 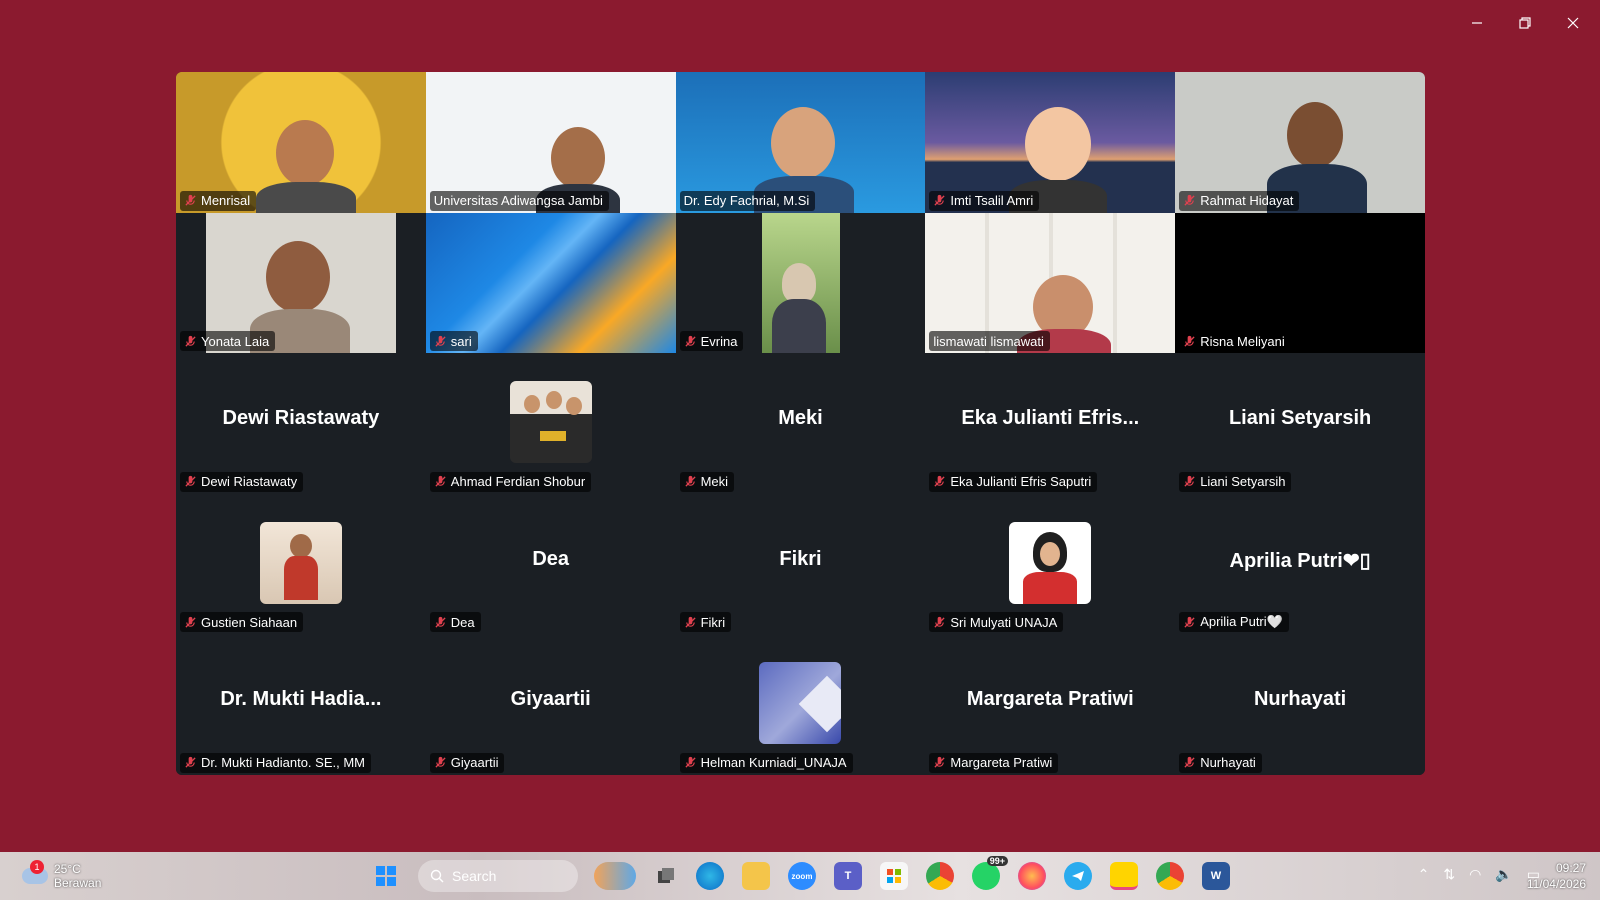 What do you see at coordinates (226, 201) in the screenshot?
I see `participant-name: Menrisal` at bounding box center [226, 201].